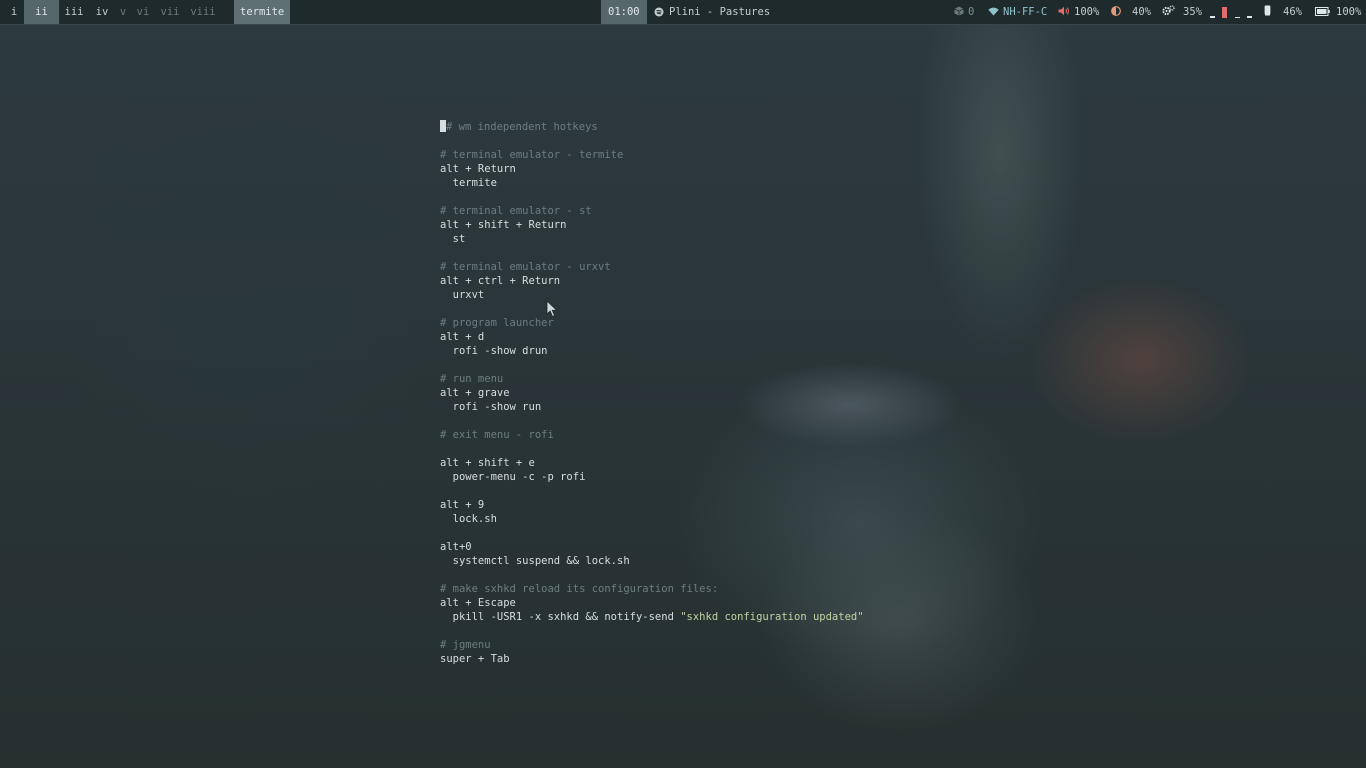 Image resolution: width=1366 pixels, height=768 pixels. I want to click on comment-line: # terminal emulator - urxvt, so click(525, 267).